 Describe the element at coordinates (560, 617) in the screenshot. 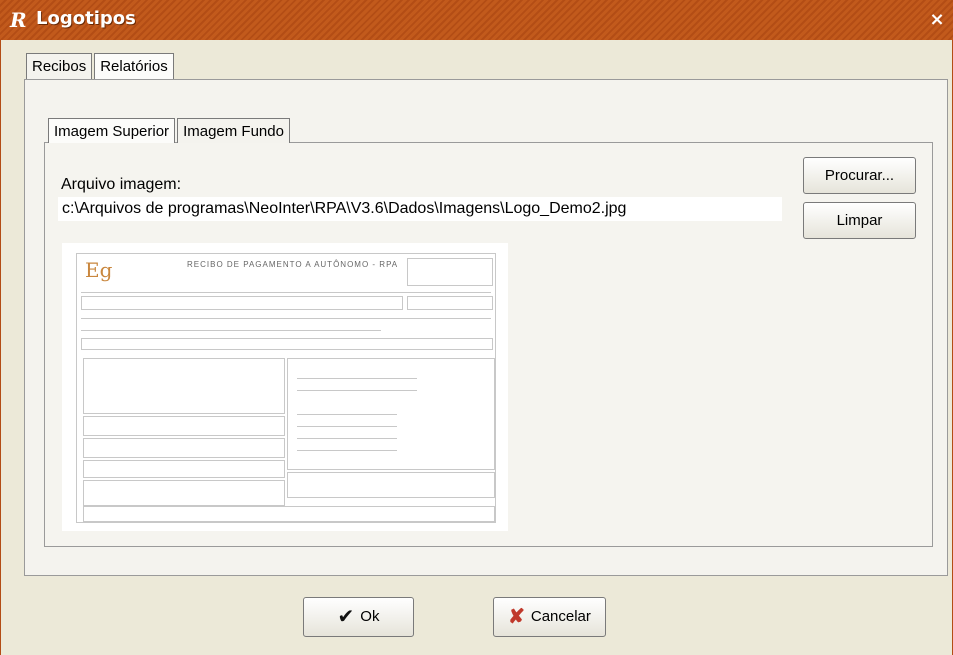

I see `cancel-label: Cancelar` at that location.